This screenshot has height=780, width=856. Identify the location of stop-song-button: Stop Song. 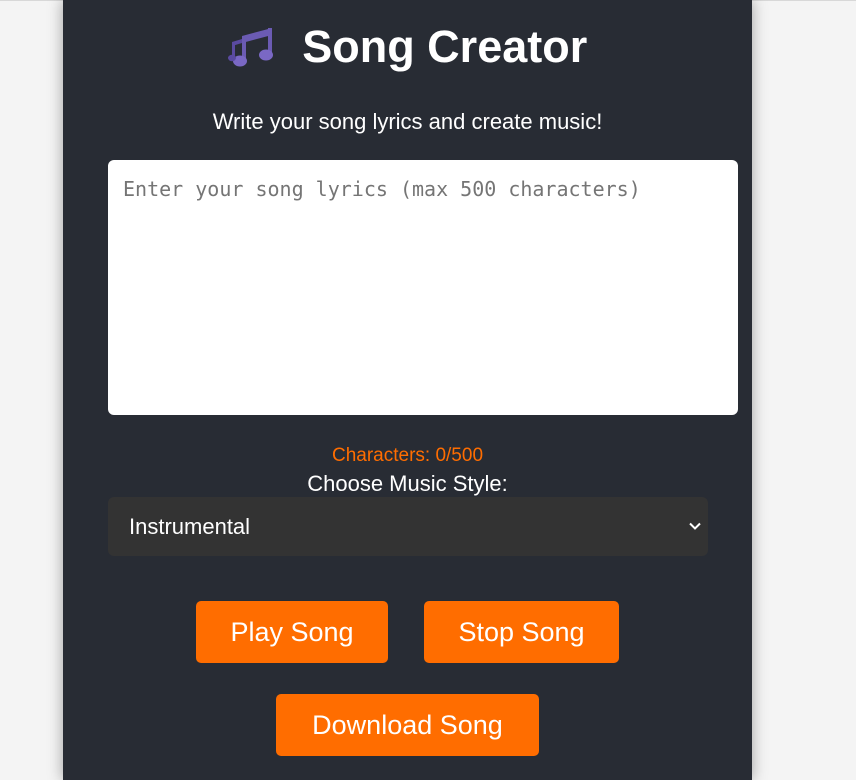
(521, 632).